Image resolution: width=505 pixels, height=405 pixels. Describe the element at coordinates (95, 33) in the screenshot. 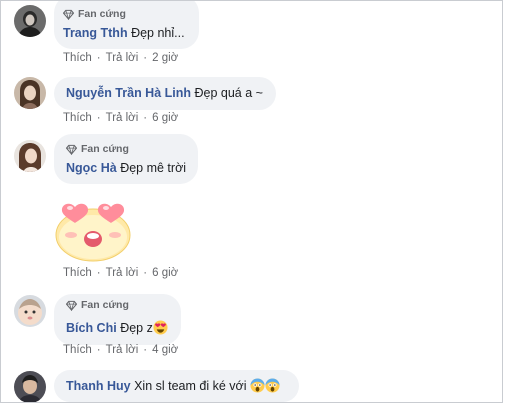

I see `author-name: Trang Tthh` at that location.